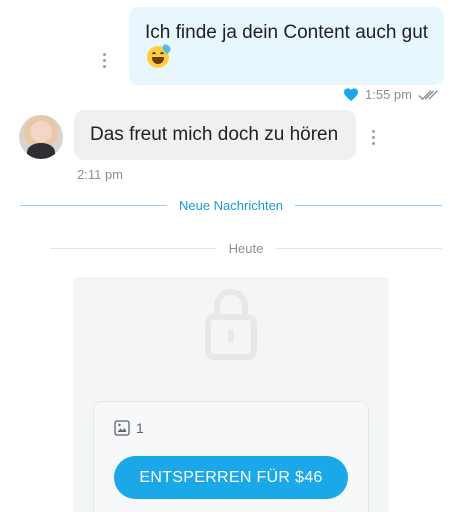  Describe the element at coordinates (388, 94) in the screenshot. I see `outgoing-message-time: 1:55 pm` at that location.